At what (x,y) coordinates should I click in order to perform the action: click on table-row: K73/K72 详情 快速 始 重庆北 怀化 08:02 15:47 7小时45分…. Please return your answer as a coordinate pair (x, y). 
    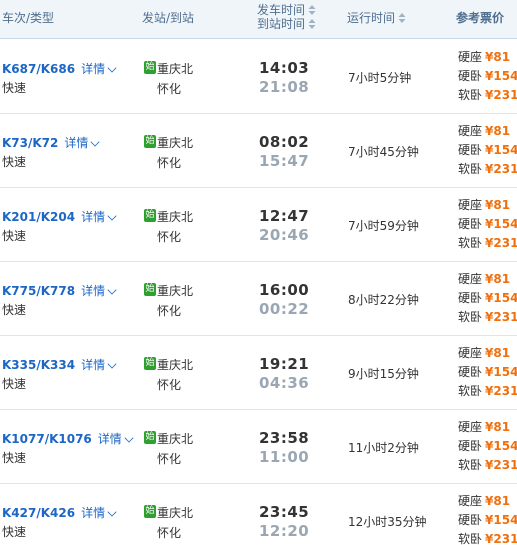
    Looking at the image, I should click on (258, 151).